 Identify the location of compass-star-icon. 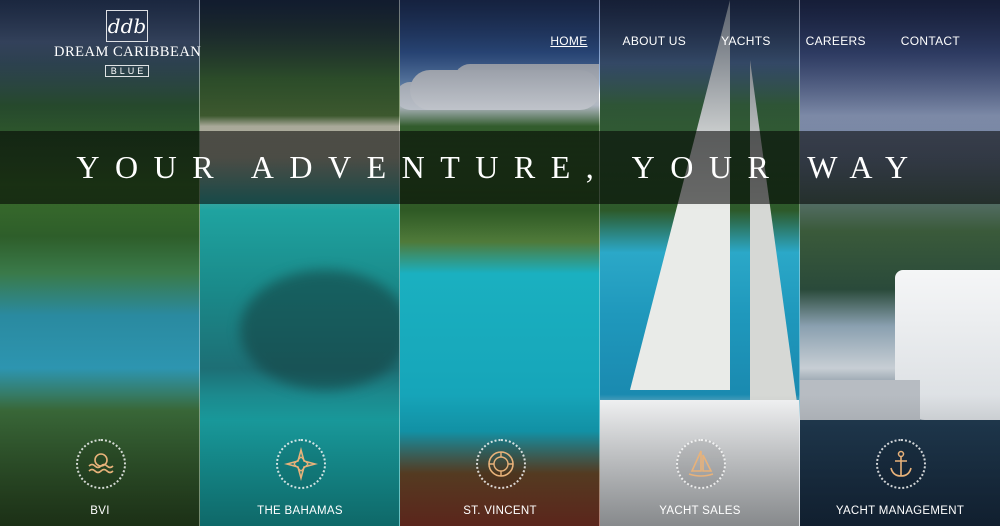
(301, 464).